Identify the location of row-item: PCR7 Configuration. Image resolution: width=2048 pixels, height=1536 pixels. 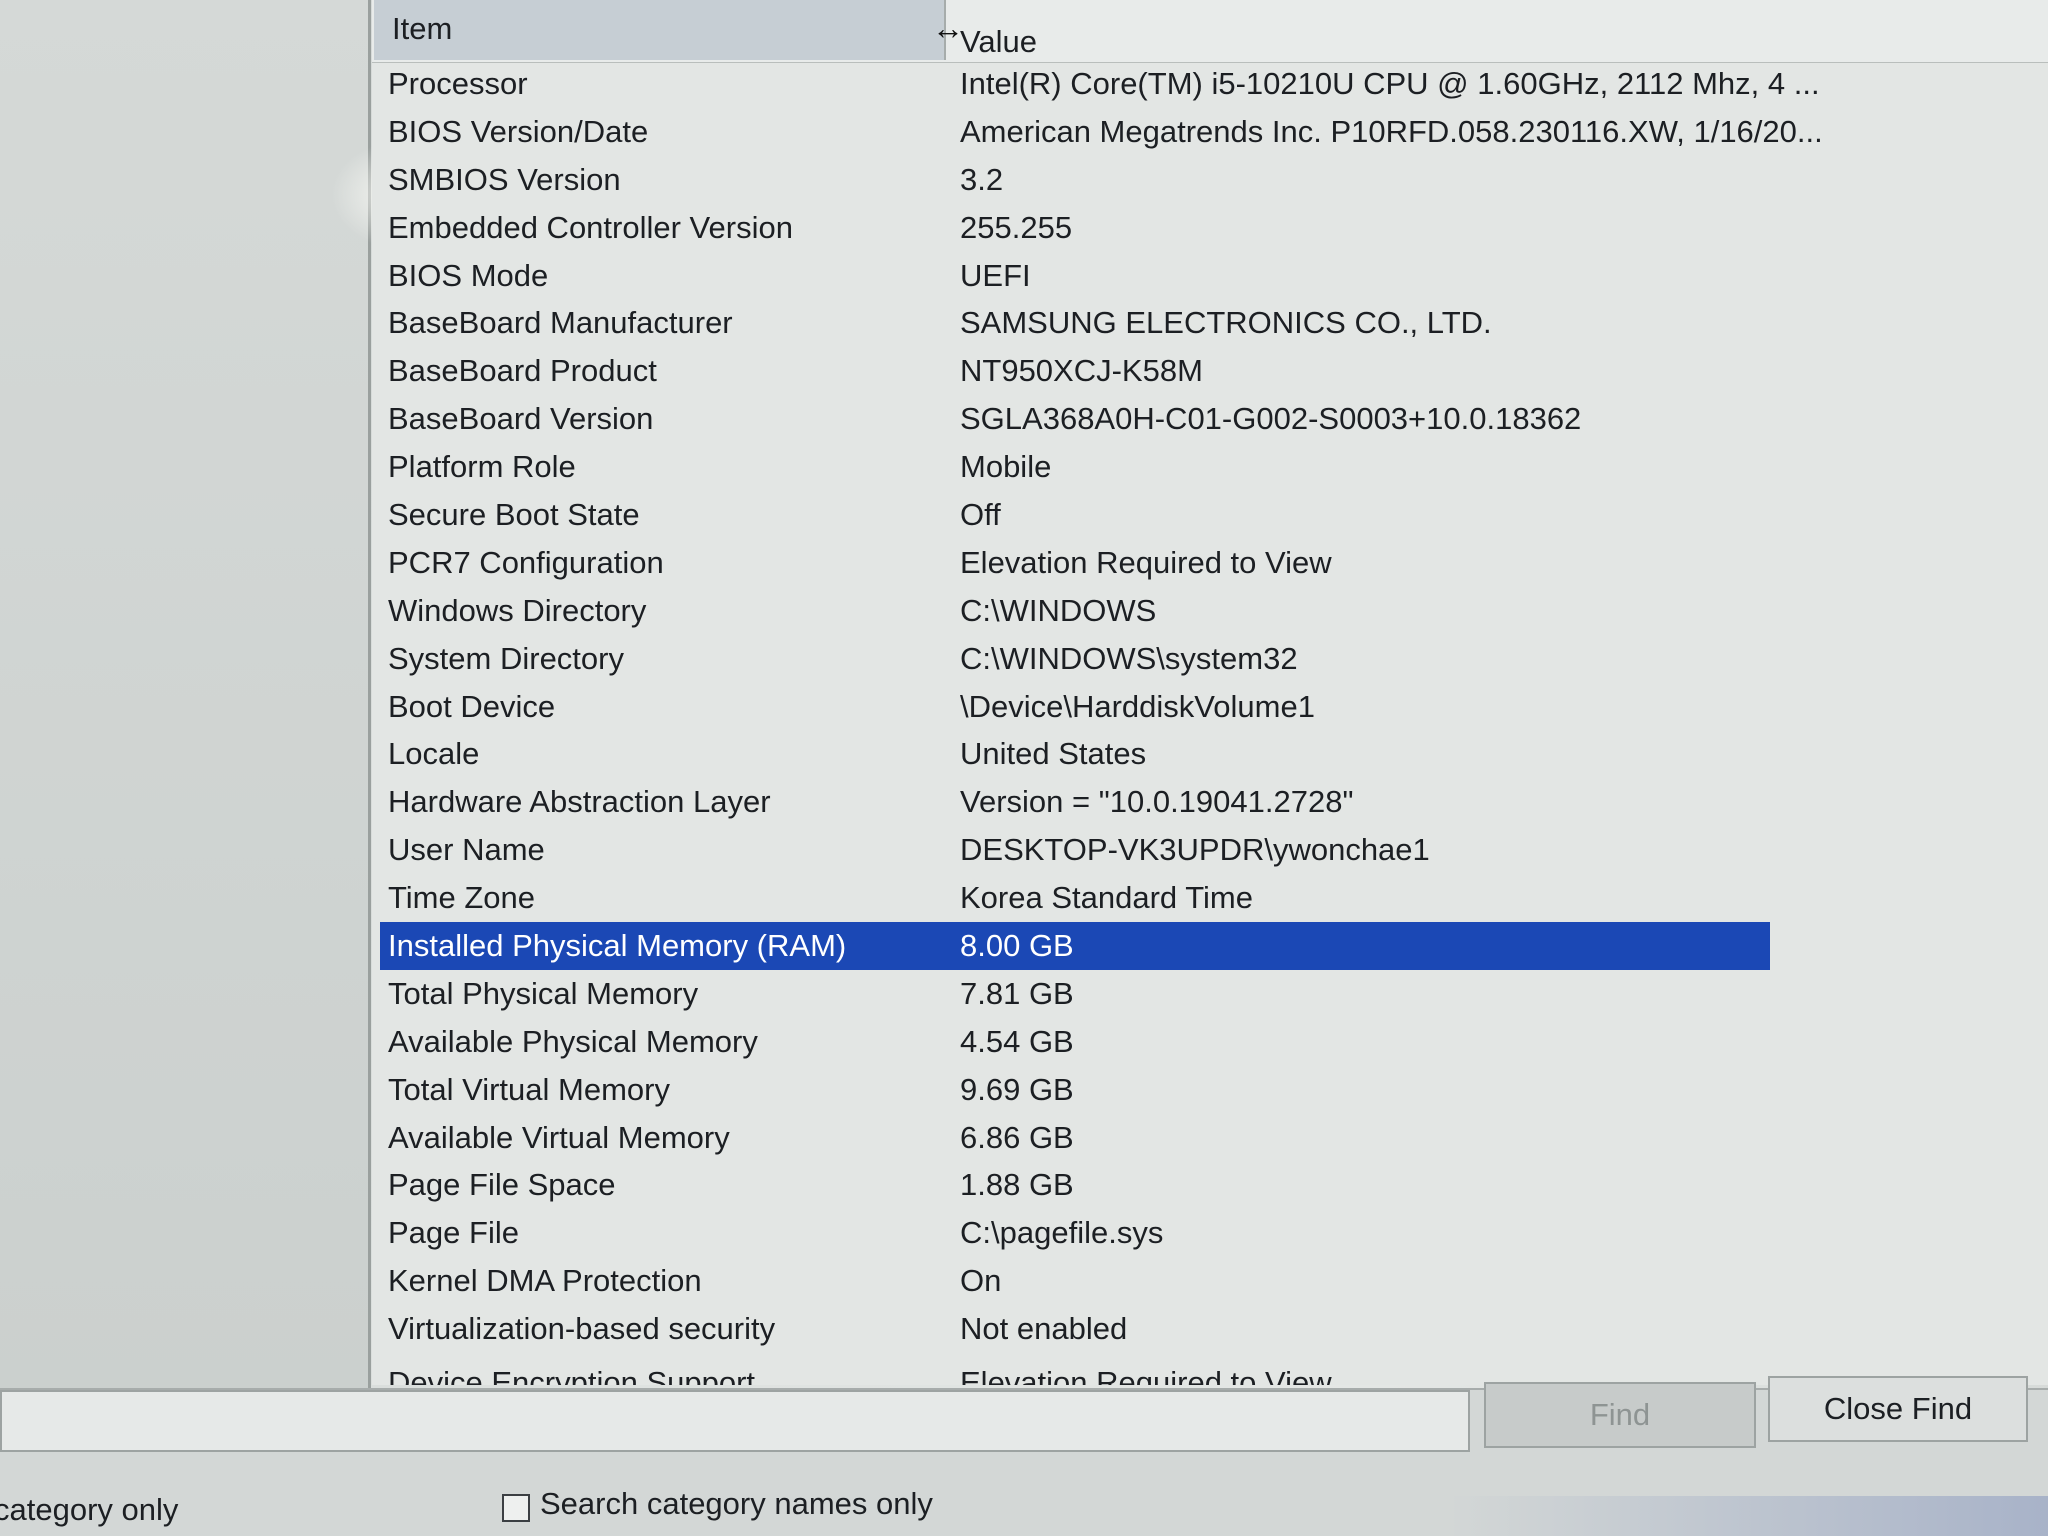
(526, 562).